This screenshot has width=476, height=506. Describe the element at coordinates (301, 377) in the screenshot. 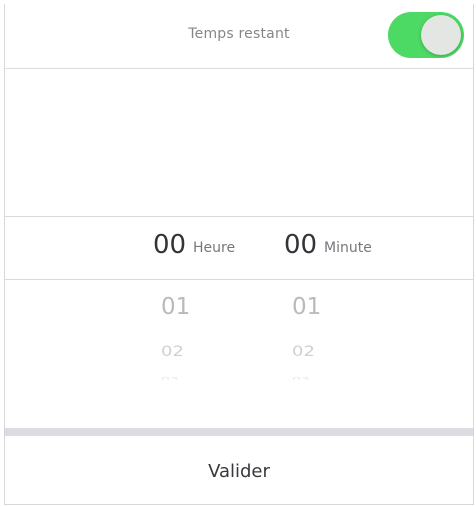

I see `minutes-option: 03` at that location.